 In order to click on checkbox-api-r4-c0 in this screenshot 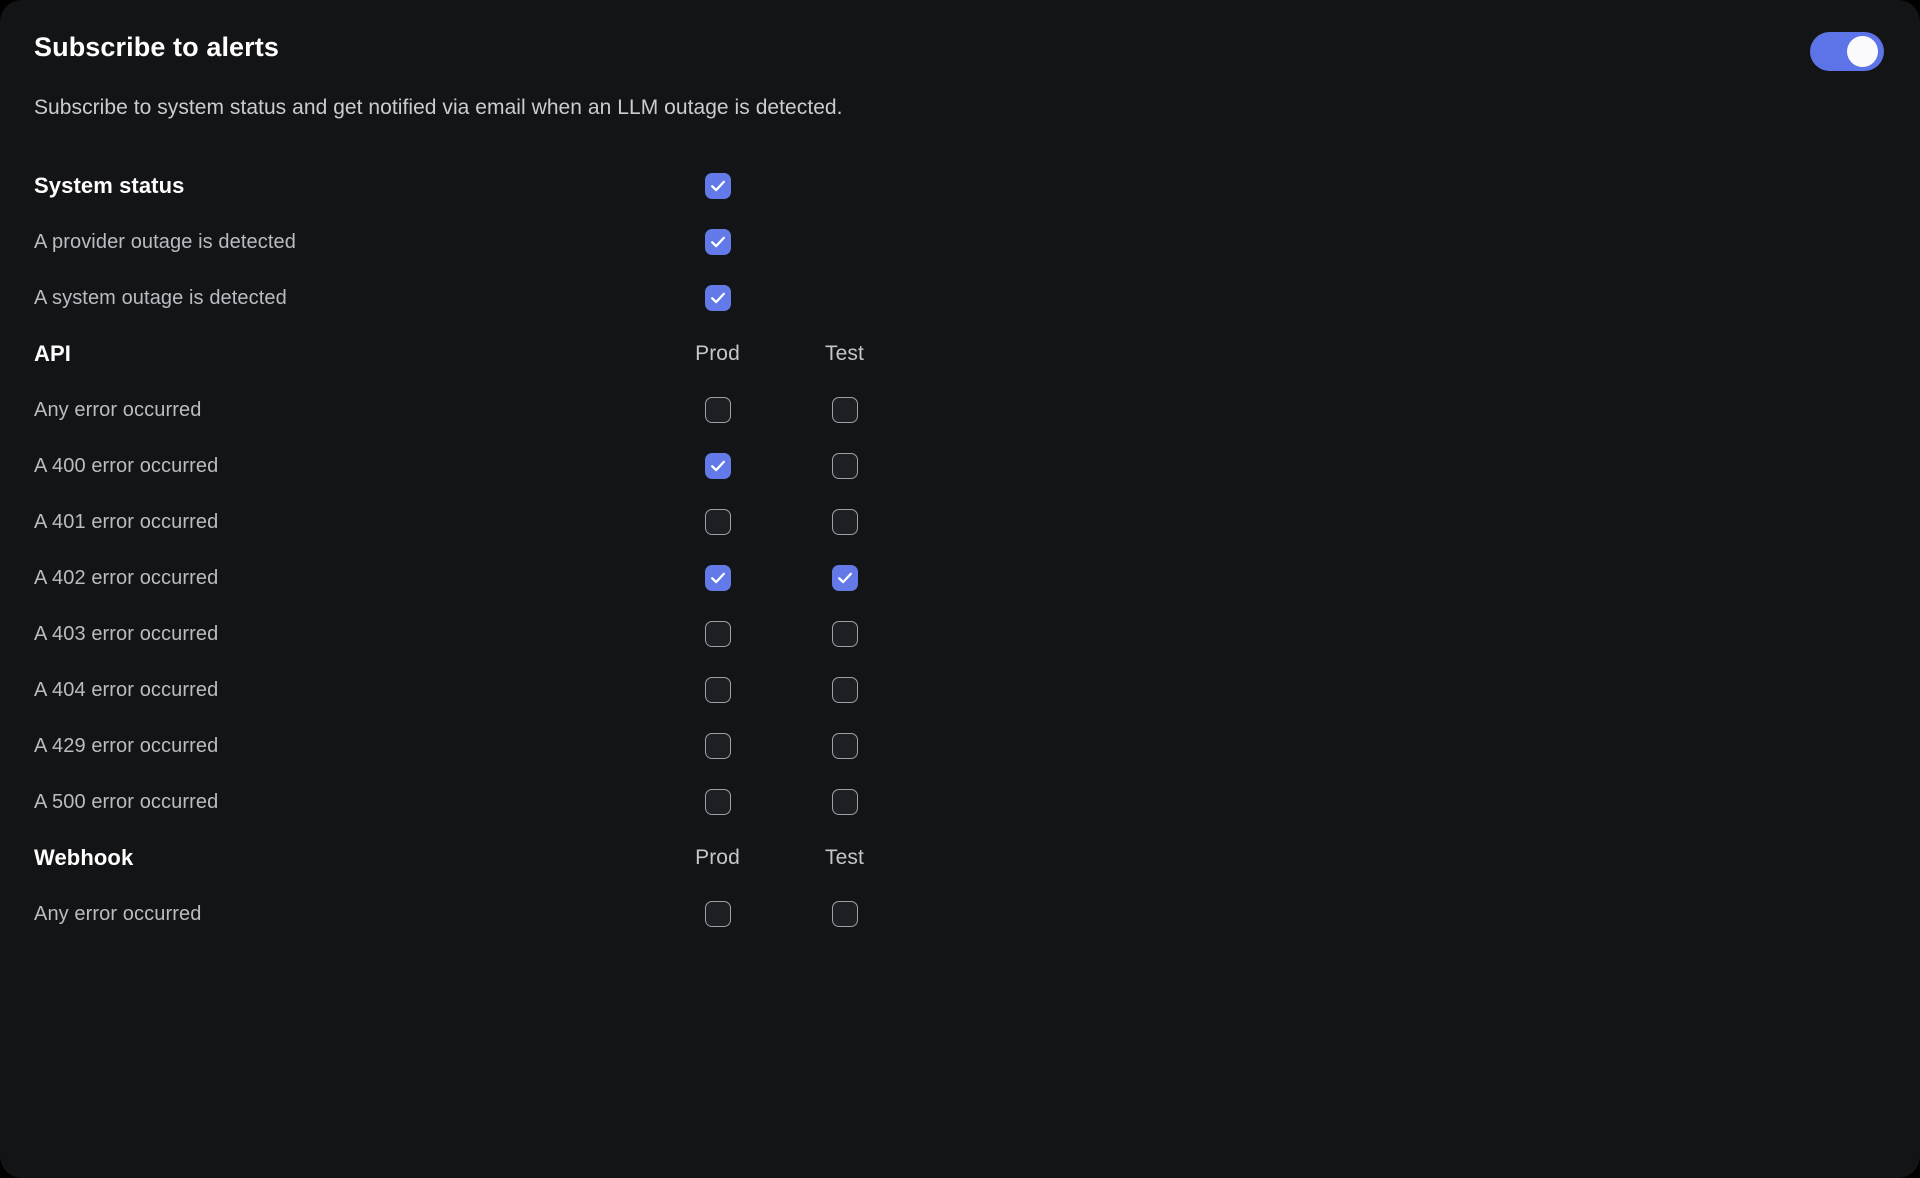, I will do `click(717, 634)`.